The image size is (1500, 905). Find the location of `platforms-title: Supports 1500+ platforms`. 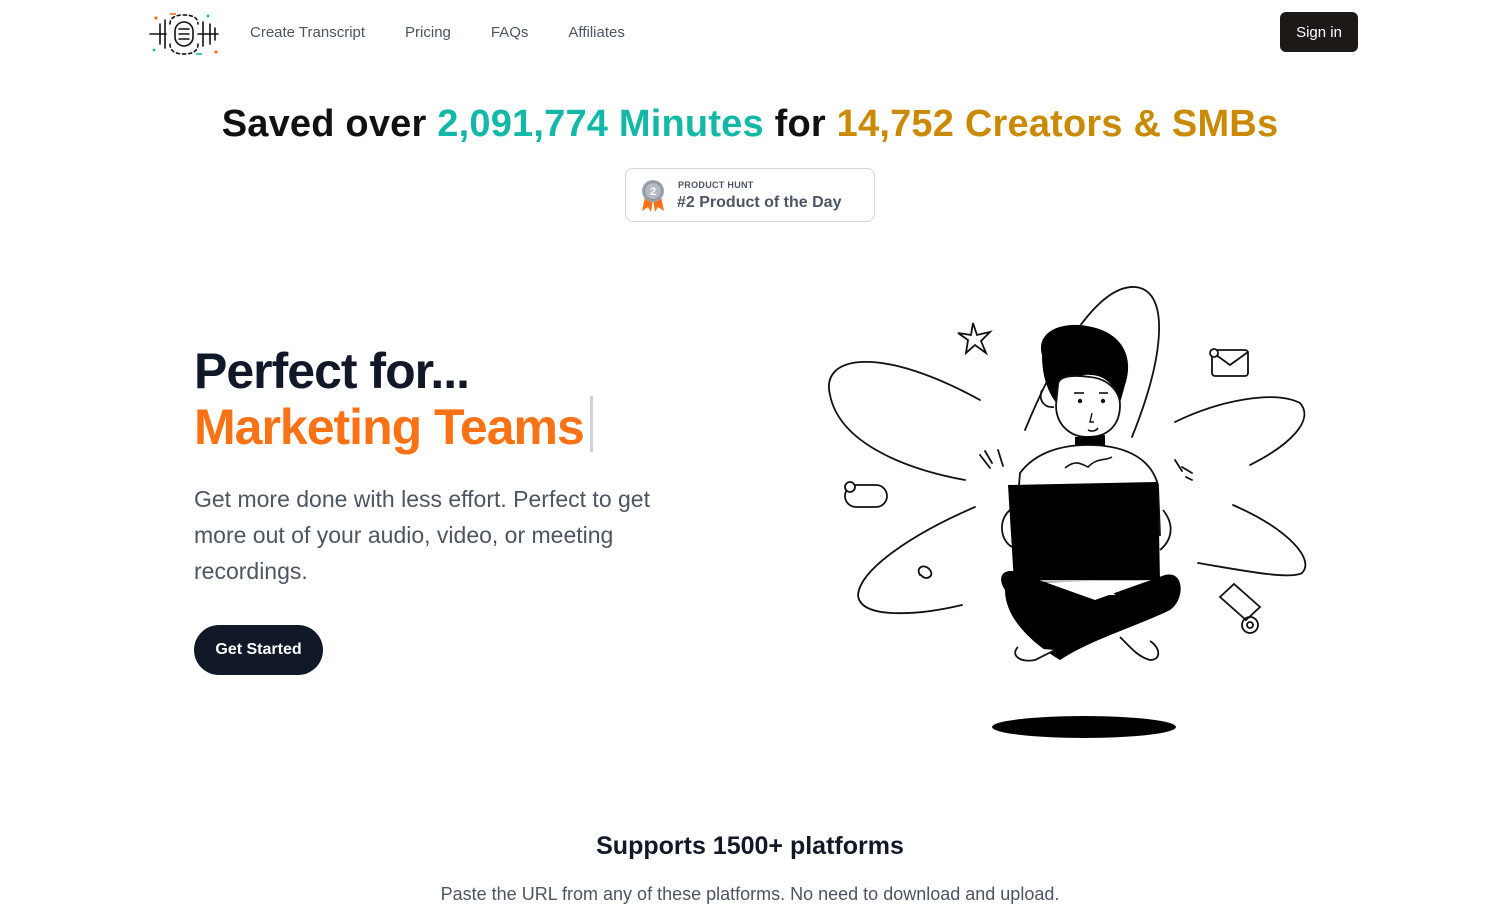

platforms-title: Supports 1500+ platforms is located at coordinates (750, 846).